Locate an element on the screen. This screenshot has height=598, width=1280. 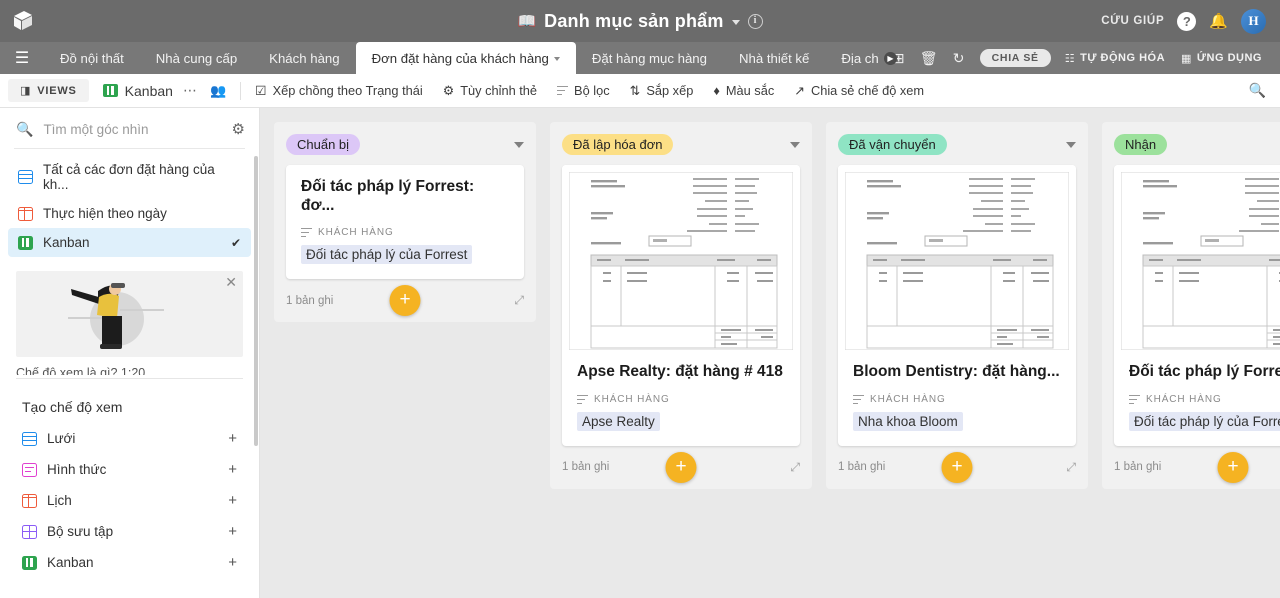
share-view-button: ↗ Chia sẻ chế độ xem is located at coordinates (859, 91).